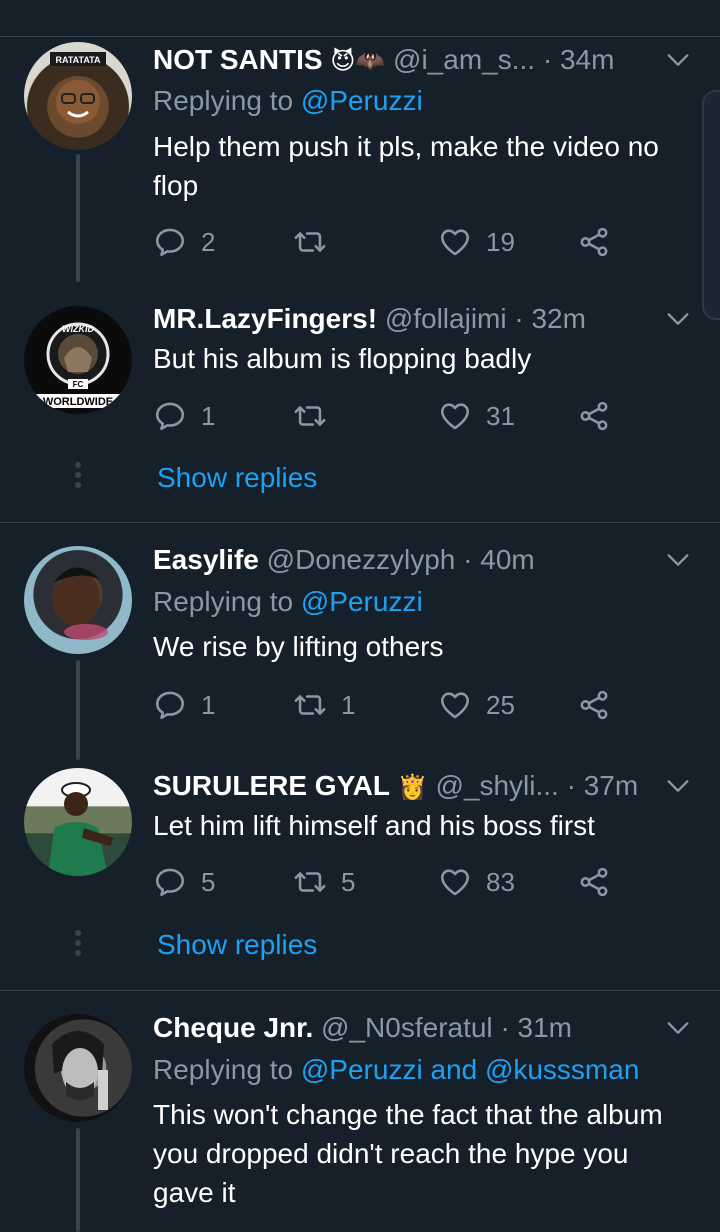 The image size is (720, 1232). What do you see at coordinates (500, 241) in the screenshot?
I see `like-count: 19` at bounding box center [500, 241].